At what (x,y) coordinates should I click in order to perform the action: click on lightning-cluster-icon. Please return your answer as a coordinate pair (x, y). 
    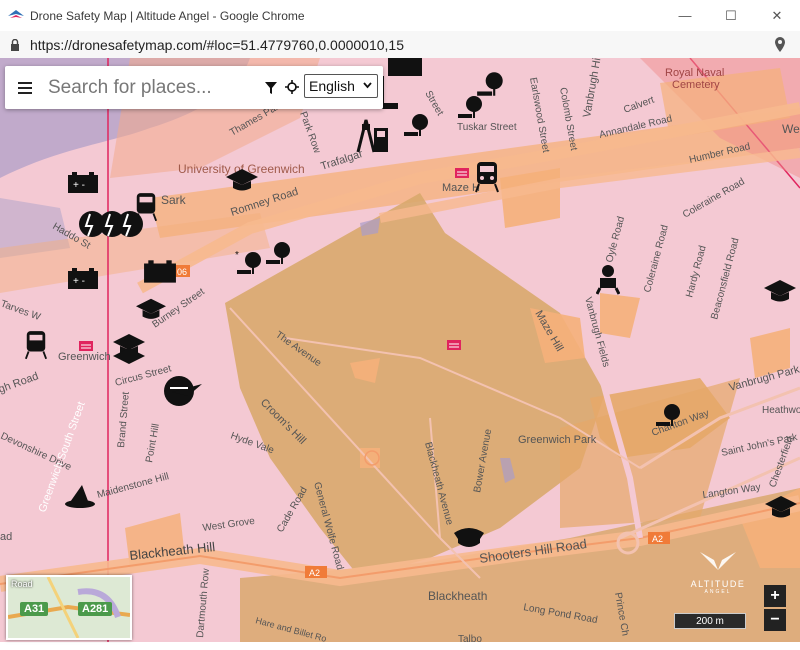
    Looking at the image, I should click on (112, 224).